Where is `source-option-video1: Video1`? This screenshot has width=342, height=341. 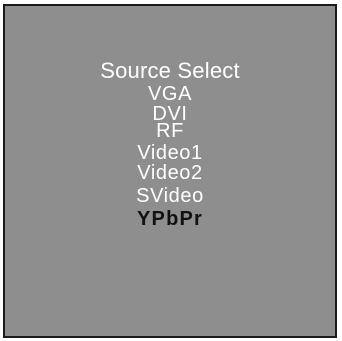 source-option-video1: Video1 is located at coordinates (170, 152).